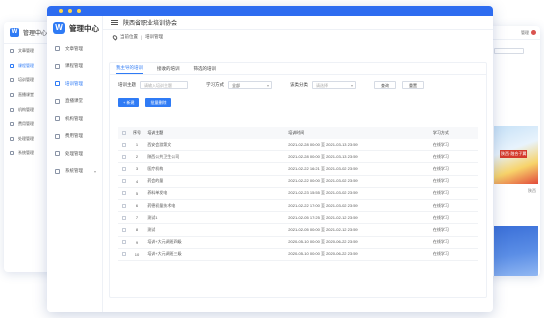 Image resolution: width=544 pixels, height=318 pixels. I want to click on sidebar-item-label: 机构管理, so click(74, 118).